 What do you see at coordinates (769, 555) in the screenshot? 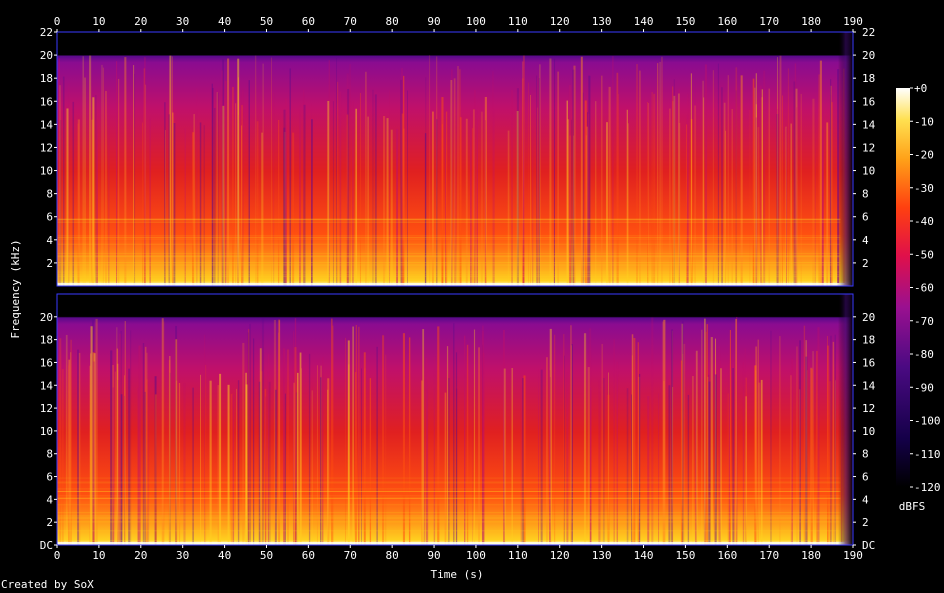
I see `x-tick-label-bottom: 170` at bounding box center [769, 555].